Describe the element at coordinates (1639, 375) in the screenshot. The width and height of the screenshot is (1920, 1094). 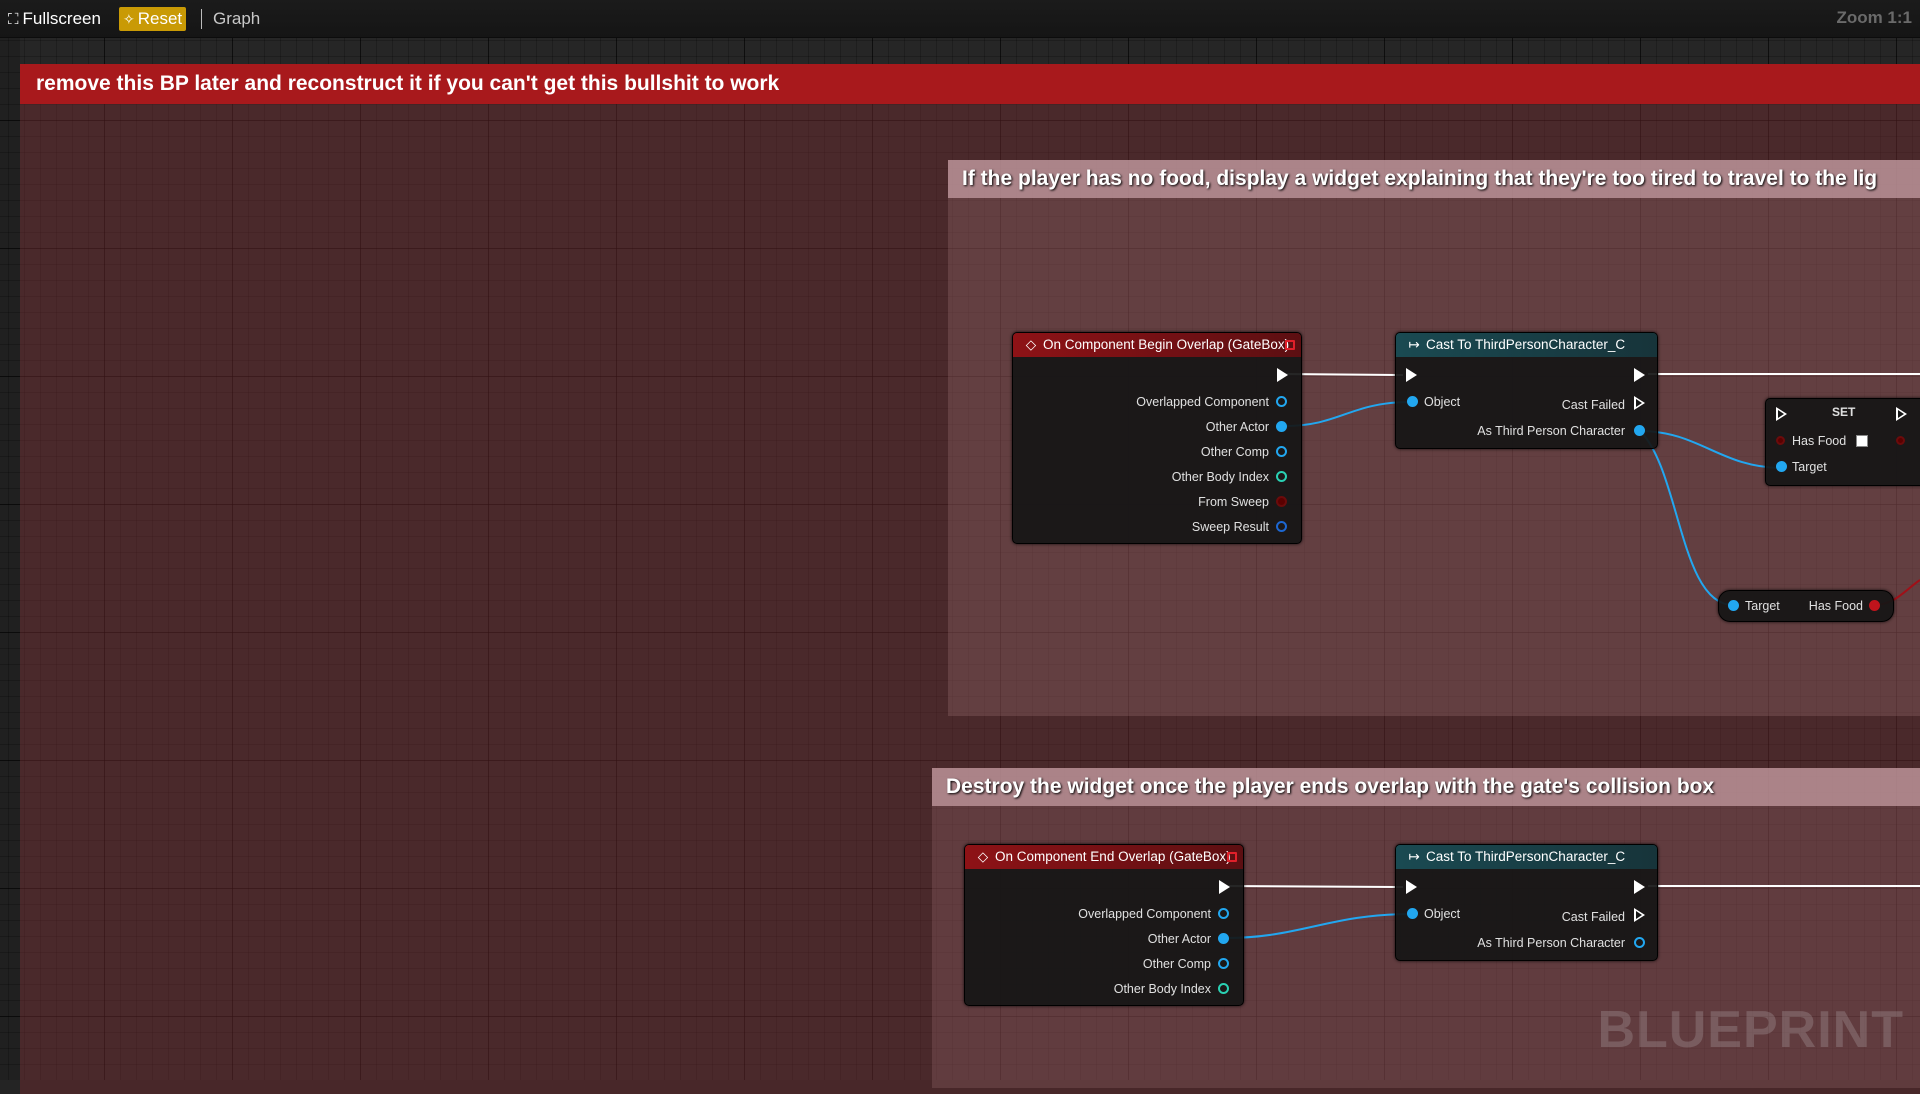
I see `cast-1-exec-output-pin` at that location.